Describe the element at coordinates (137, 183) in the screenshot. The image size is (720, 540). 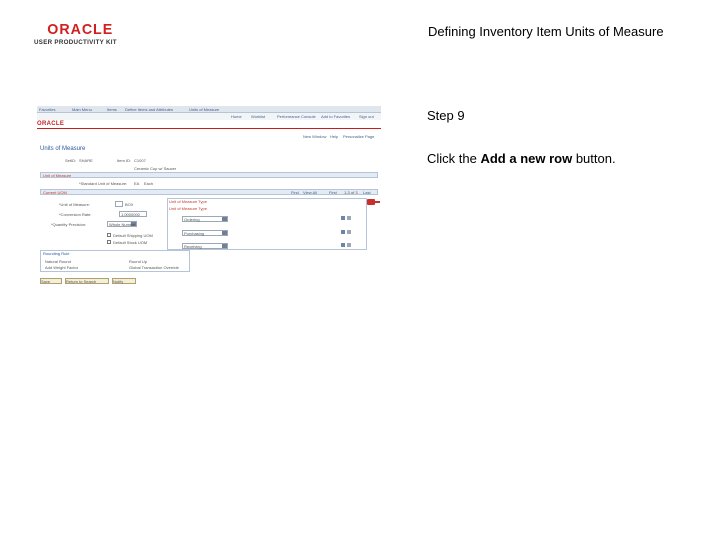
I see `std-uom-value: EA` at that location.